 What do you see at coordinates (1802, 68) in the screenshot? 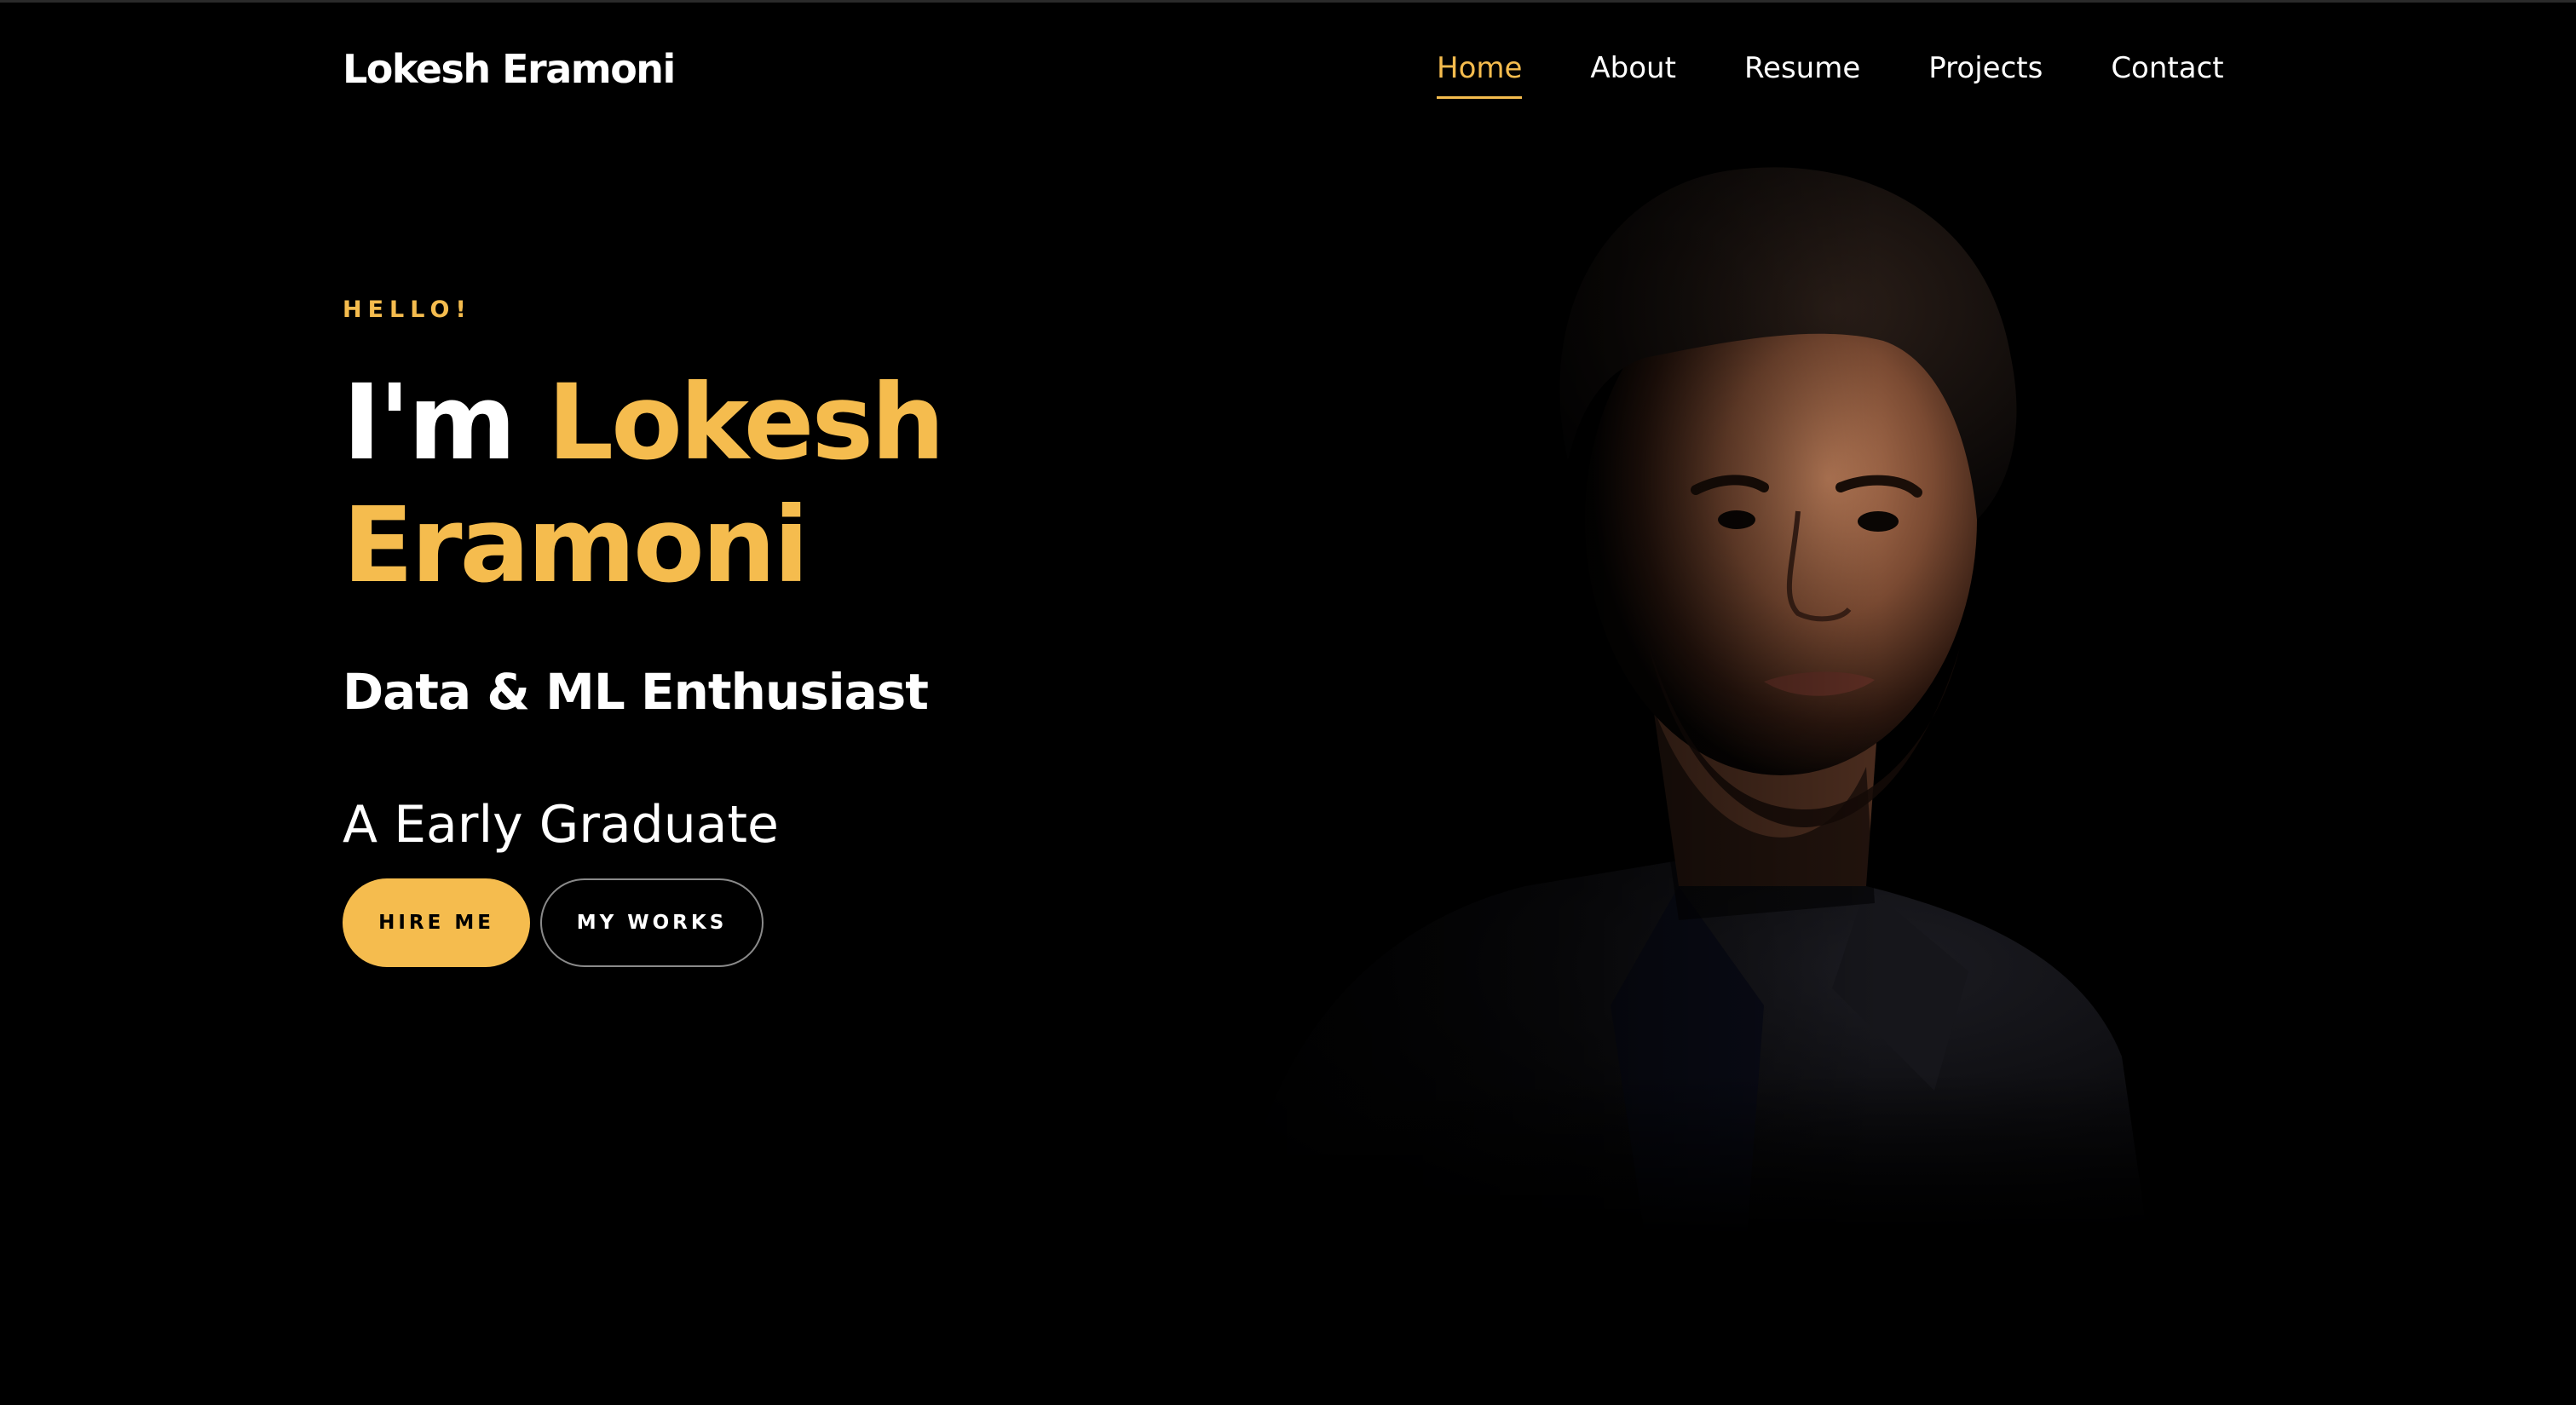
I see `nav-resume: Resume` at bounding box center [1802, 68].